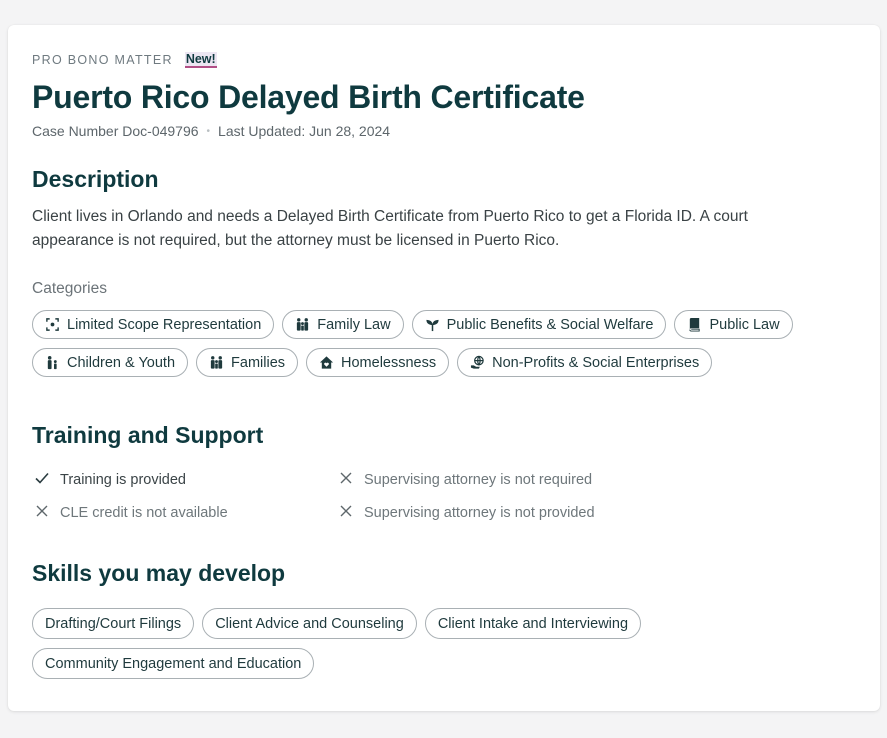  I want to click on category-label: Limited Scope Representation, so click(164, 324).